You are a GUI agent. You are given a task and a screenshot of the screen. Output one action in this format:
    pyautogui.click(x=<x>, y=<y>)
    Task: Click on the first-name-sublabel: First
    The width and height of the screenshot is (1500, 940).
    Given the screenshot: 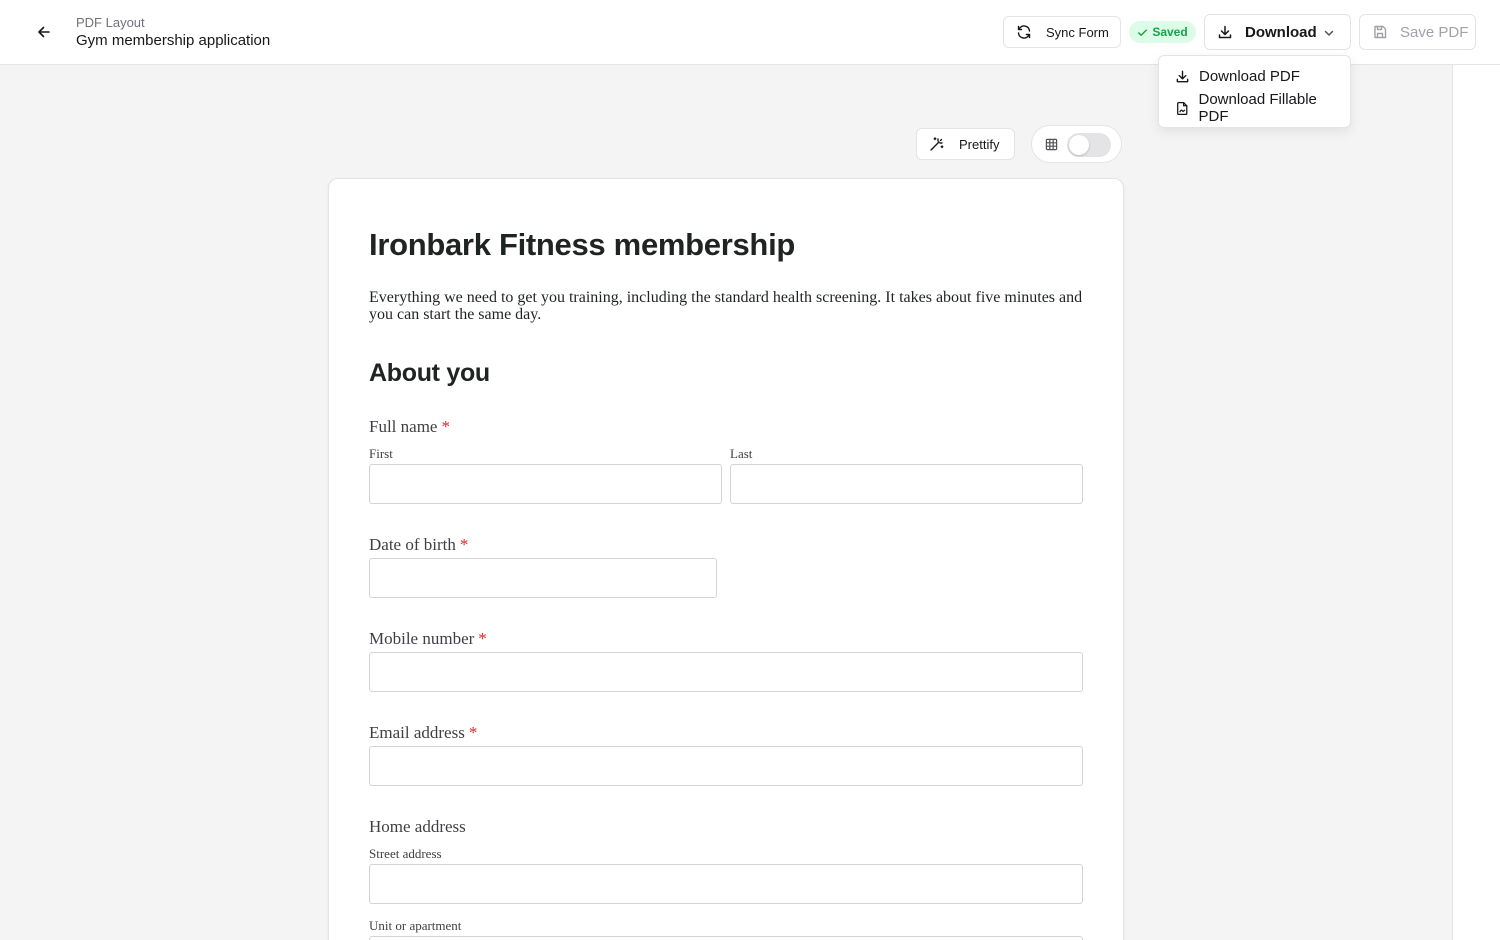 What is the action you would take?
    pyautogui.click(x=381, y=453)
    